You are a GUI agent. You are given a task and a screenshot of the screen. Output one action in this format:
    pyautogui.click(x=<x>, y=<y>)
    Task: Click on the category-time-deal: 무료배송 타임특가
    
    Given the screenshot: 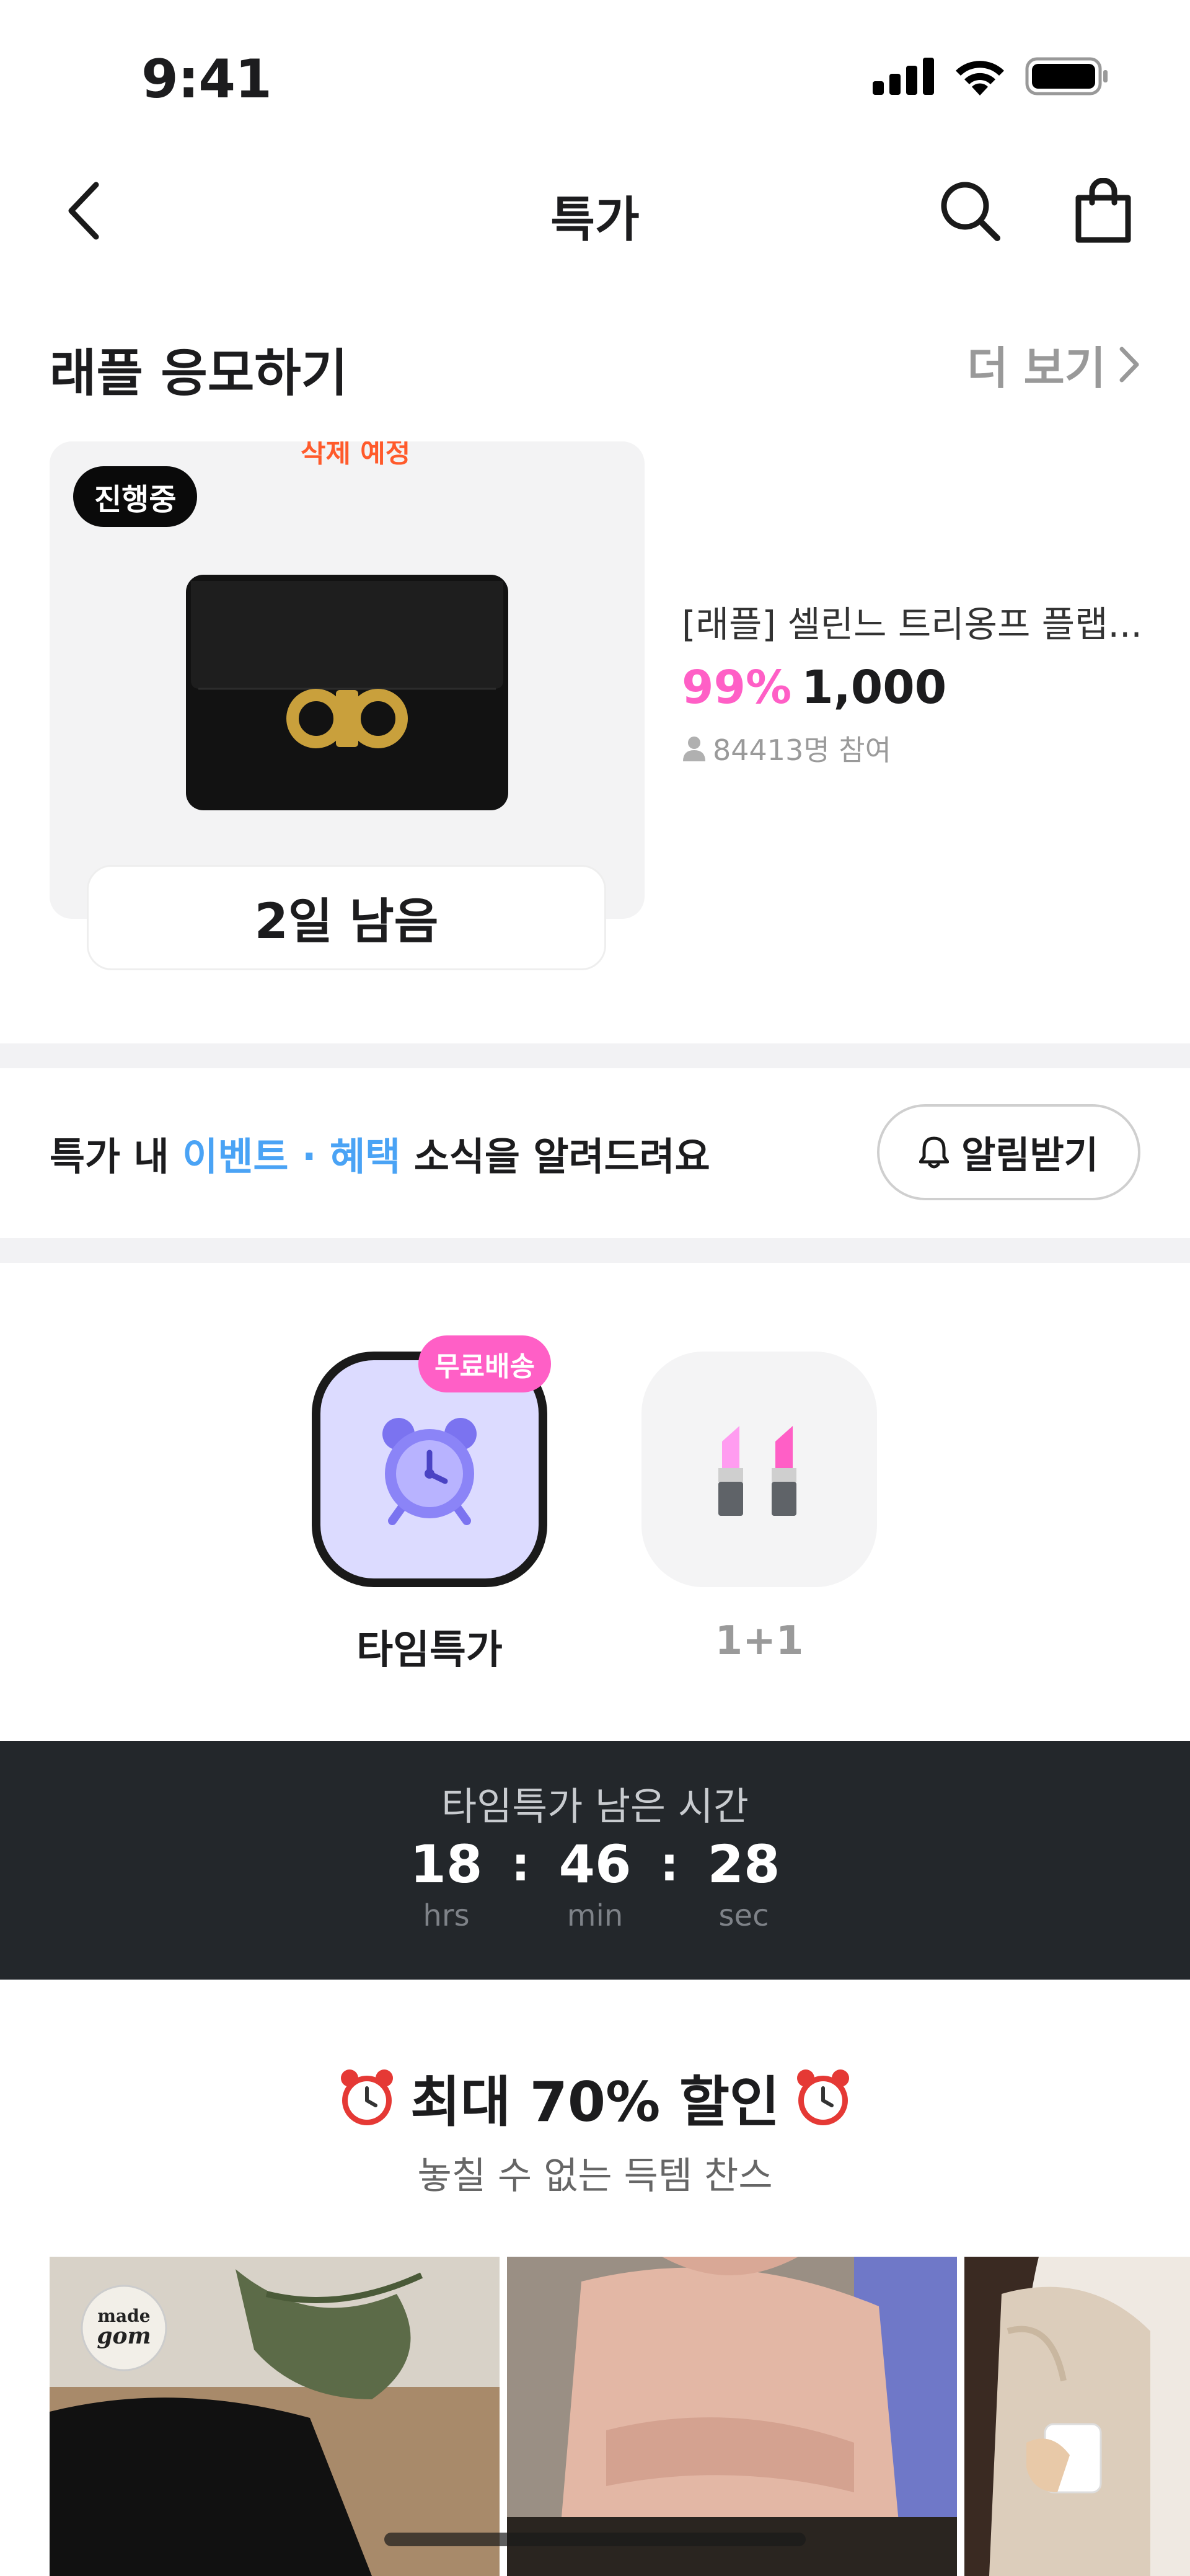 What is the action you would take?
    pyautogui.click(x=431, y=1505)
    